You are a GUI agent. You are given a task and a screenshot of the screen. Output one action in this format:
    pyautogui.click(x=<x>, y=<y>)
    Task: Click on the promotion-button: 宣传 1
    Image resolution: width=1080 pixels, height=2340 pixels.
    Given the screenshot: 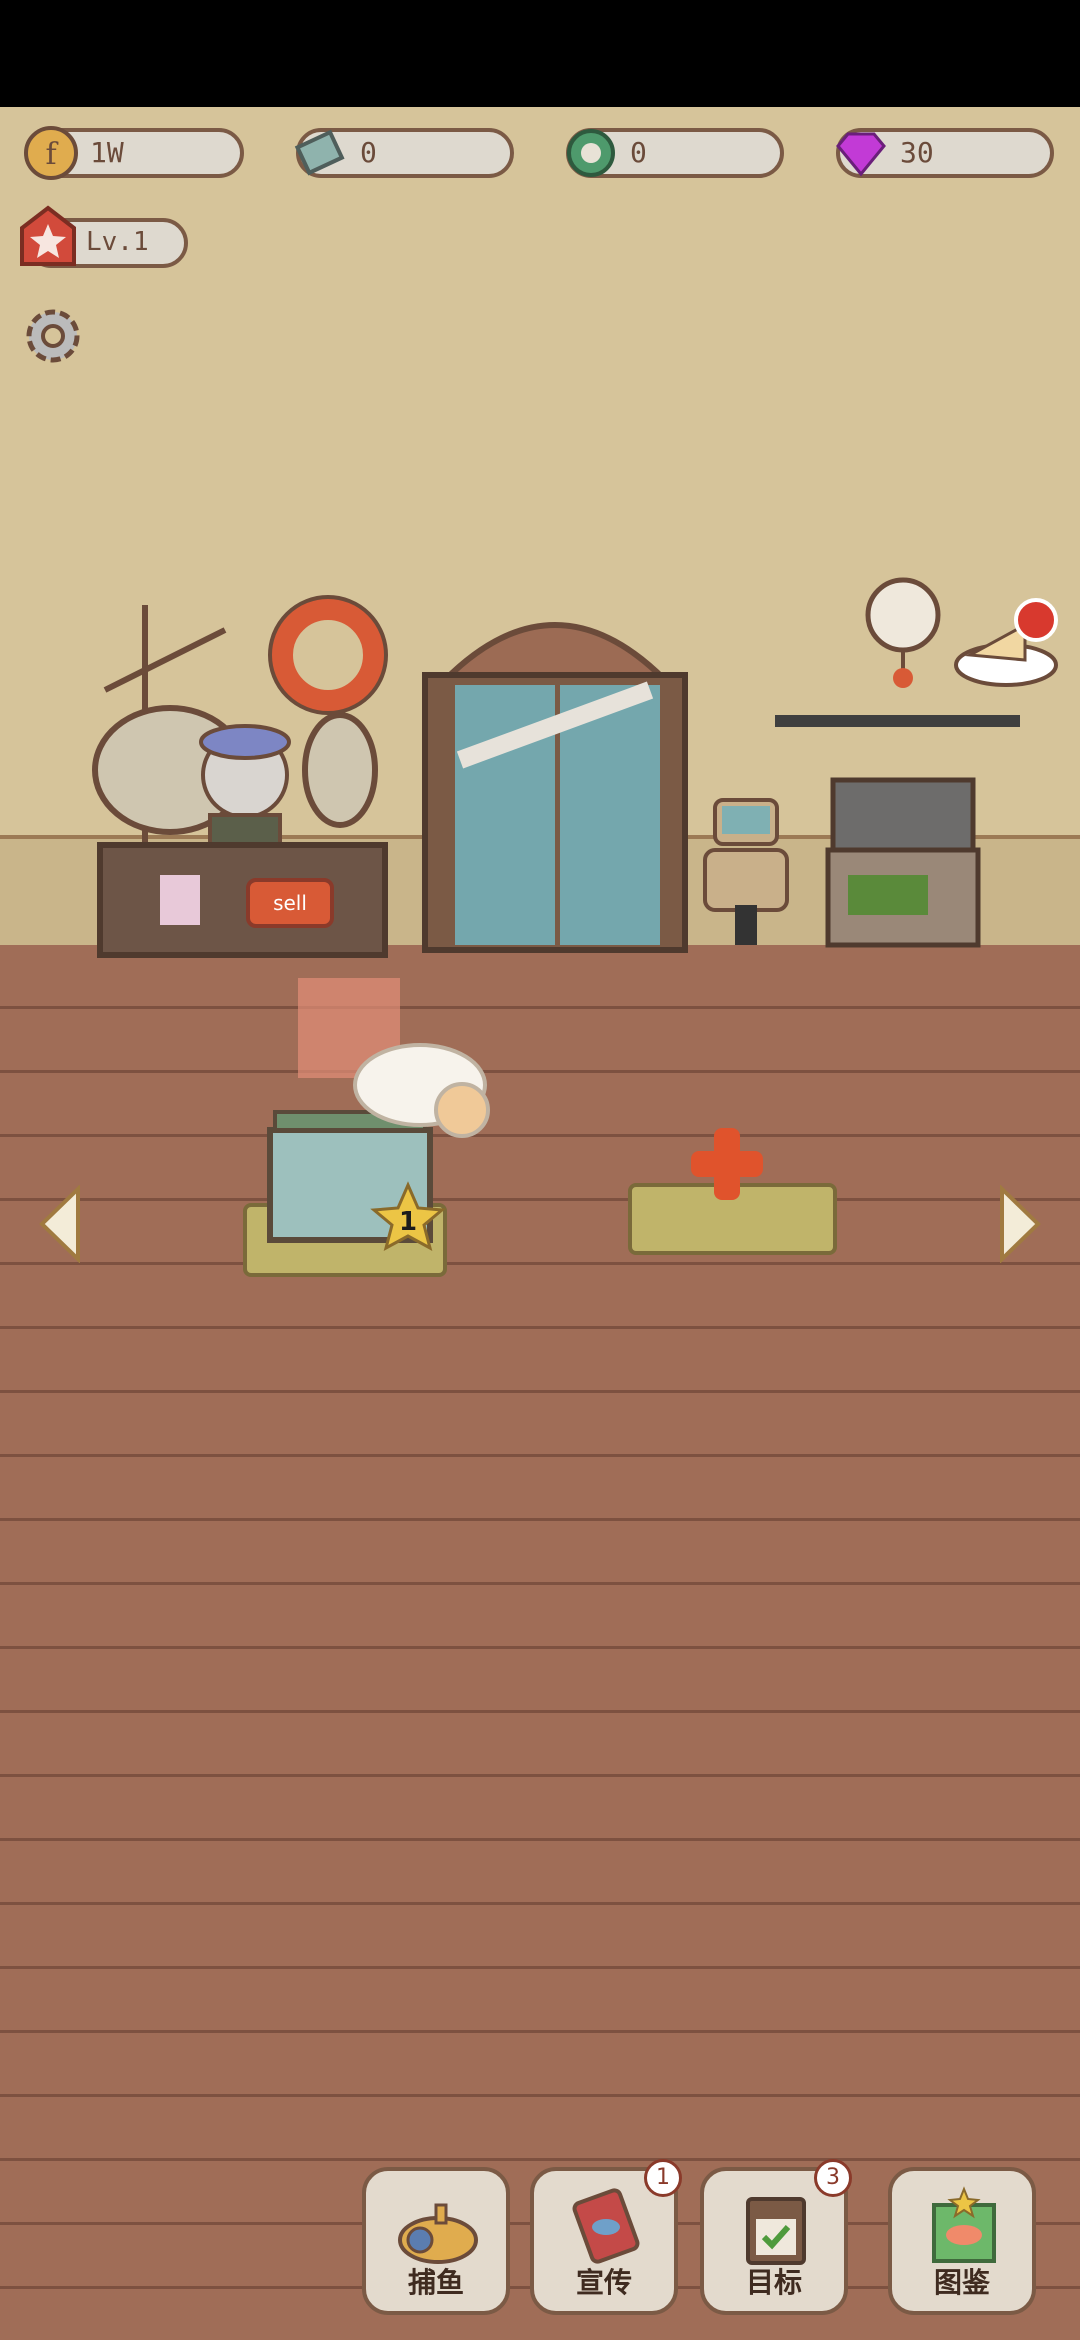 What is the action you would take?
    pyautogui.click(x=606, y=2237)
    